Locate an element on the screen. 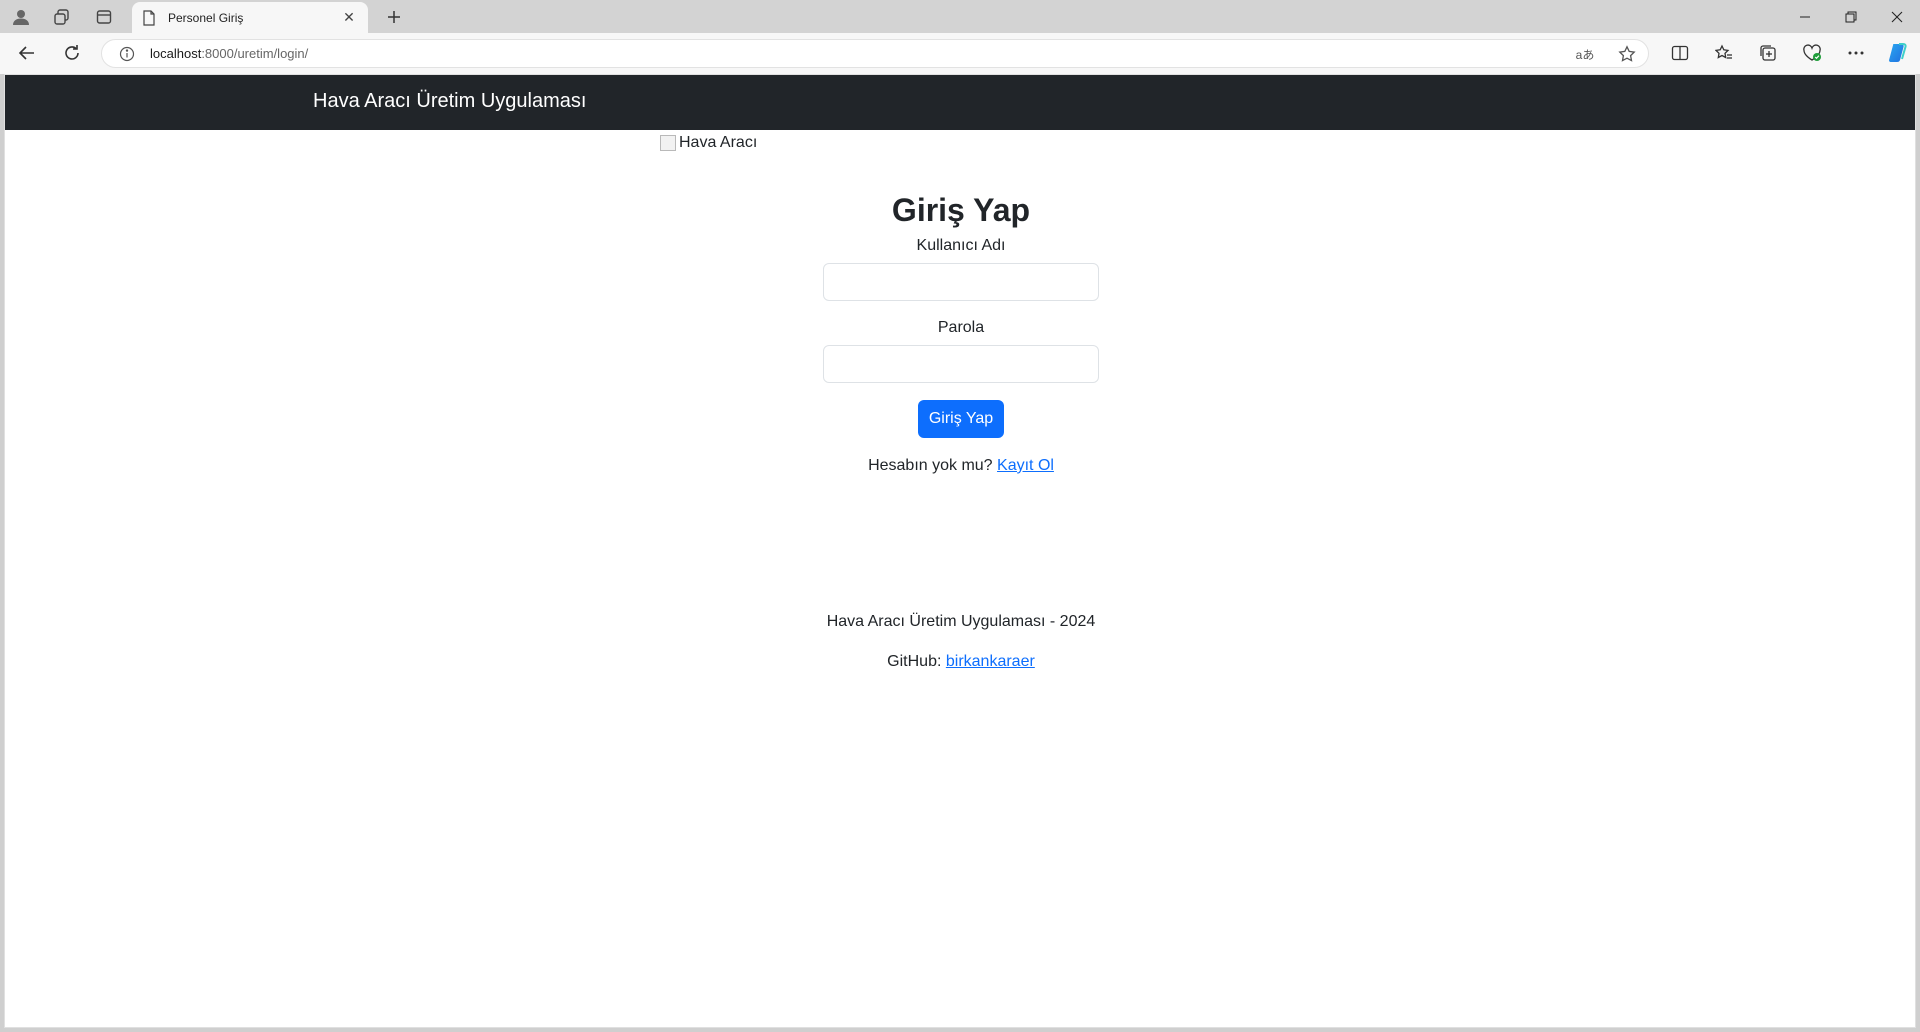 This screenshot has width=1920, height=1032. github-link: birkankaraer is located at coordinates (990, 661).